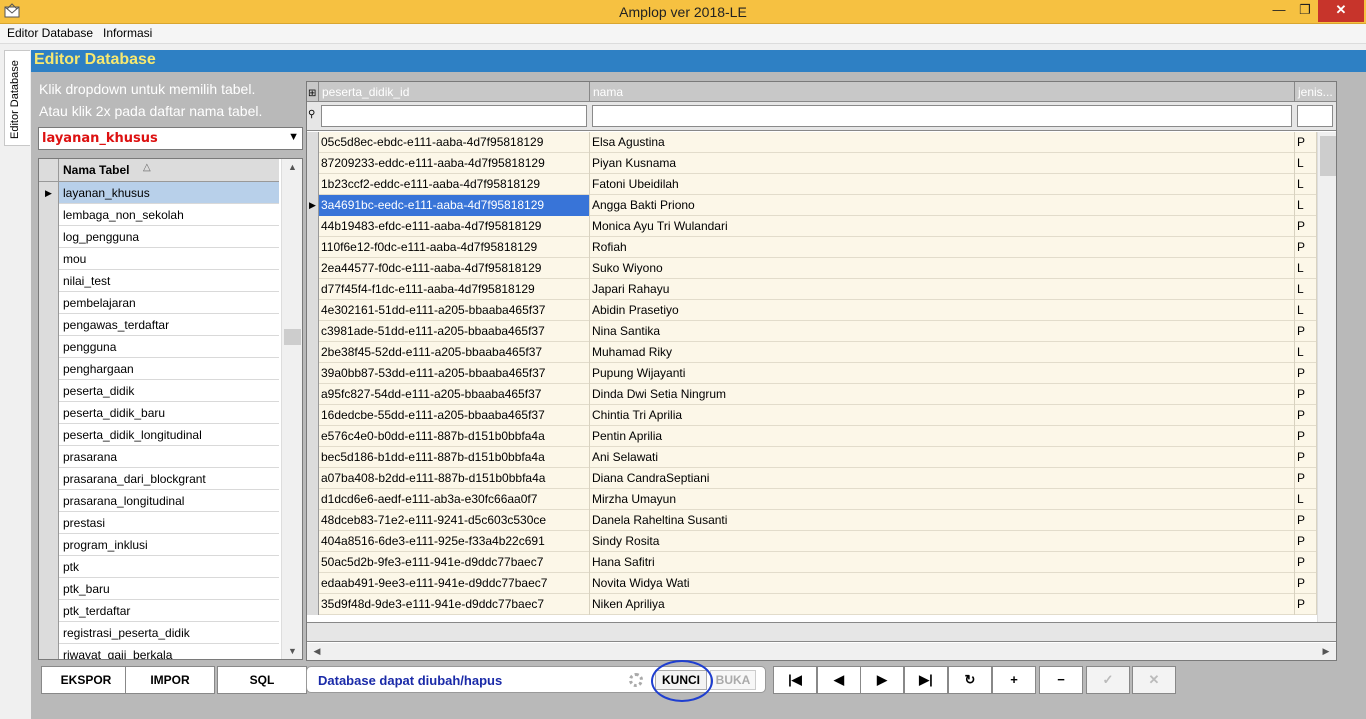 The width and height of the screenshot is (1366, 719). Describe the element at coordinates (882, 680) in the screenshot. I see `next-record-button: ▶` at that location.